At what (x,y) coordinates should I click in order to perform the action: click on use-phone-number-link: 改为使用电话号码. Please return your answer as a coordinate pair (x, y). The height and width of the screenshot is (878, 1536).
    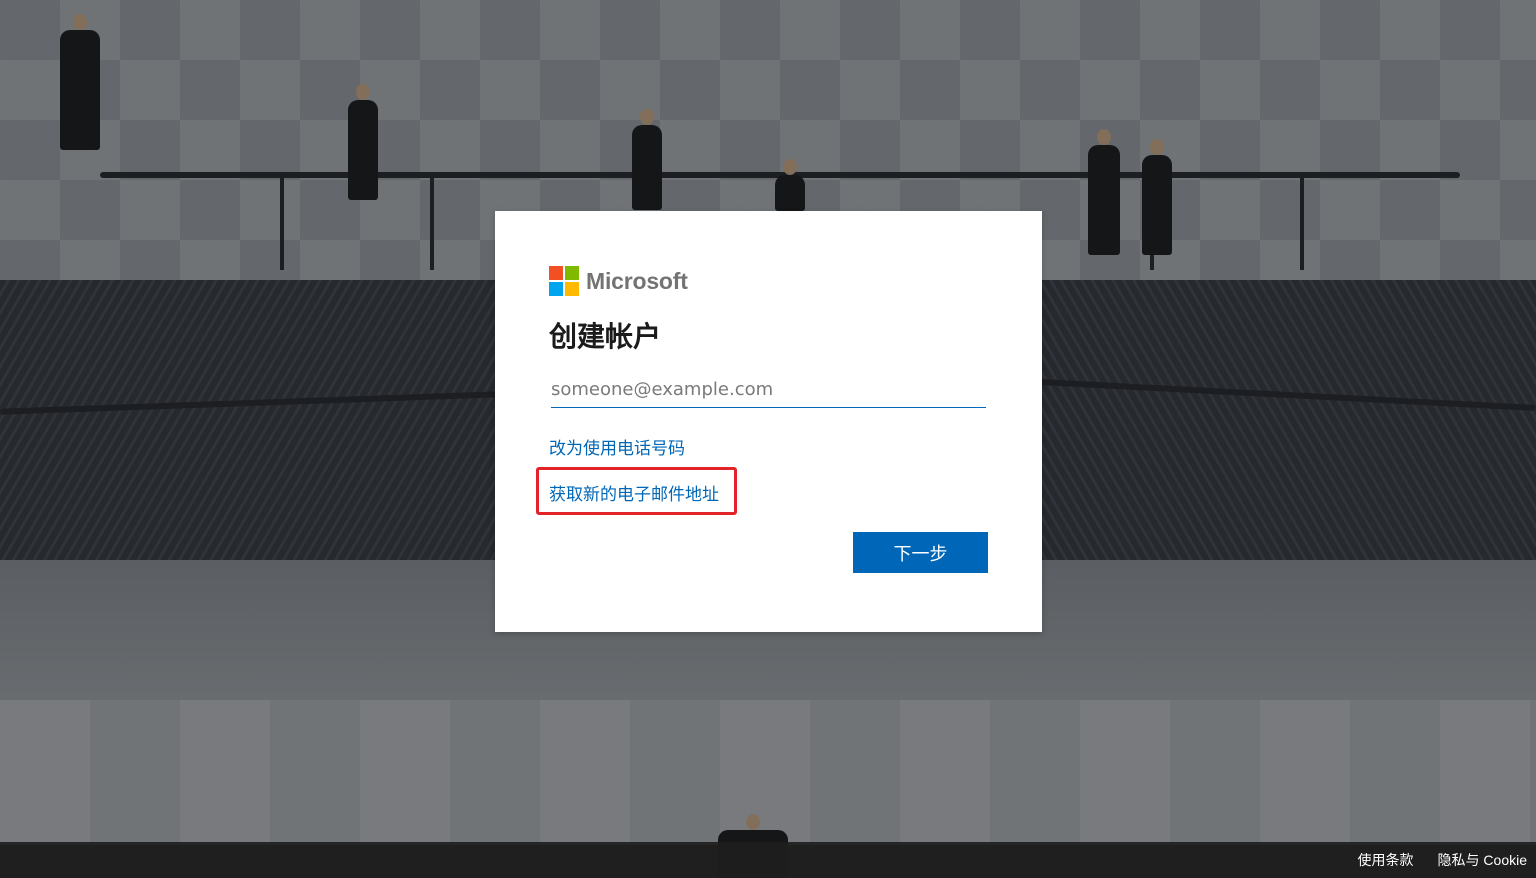
    Looking at the image, I should click on (617, 446).